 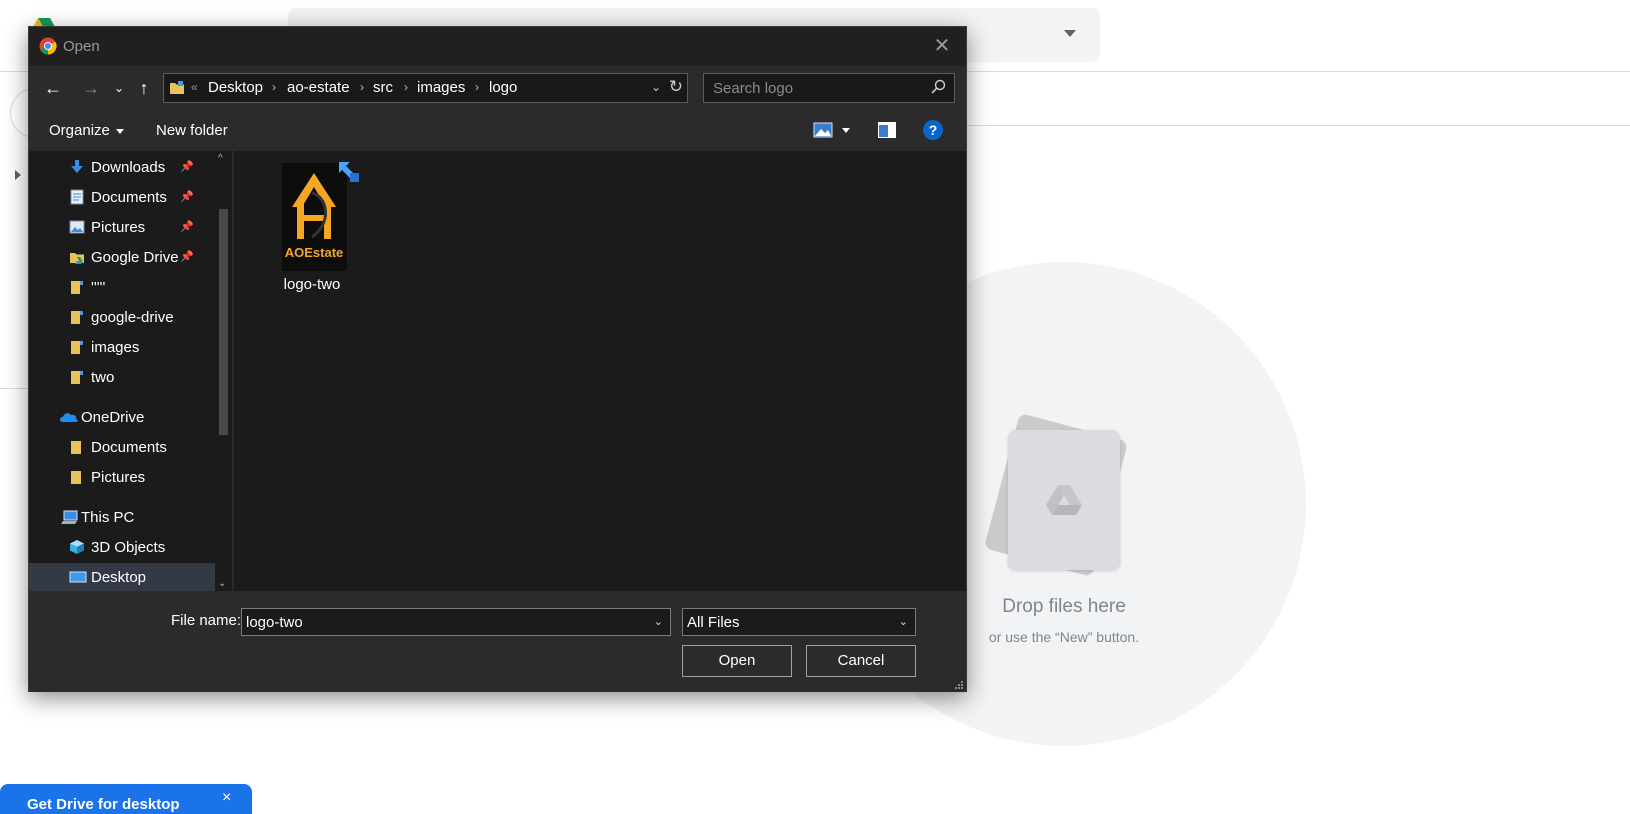 What do you see at coordinates (274, 622) in the screenshot?
I see `file-name-value: logo-two` at bounding box center [274, 622].